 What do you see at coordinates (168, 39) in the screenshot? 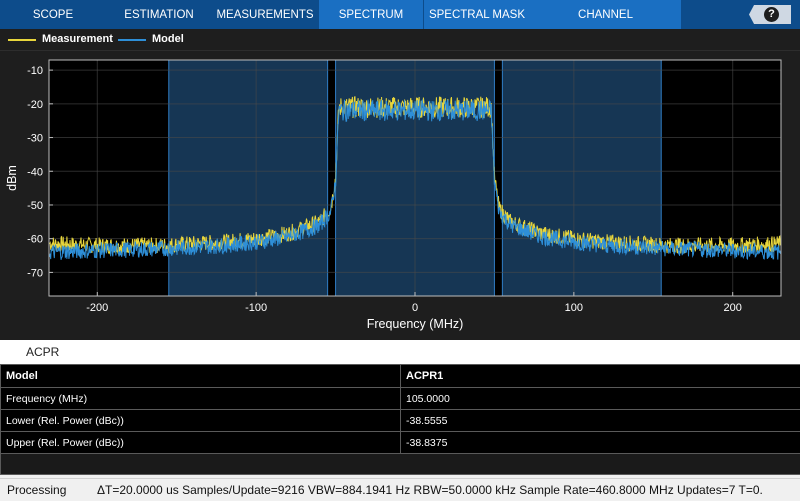
I see `legend-label-model: Model` at bounding box center [168, 39].